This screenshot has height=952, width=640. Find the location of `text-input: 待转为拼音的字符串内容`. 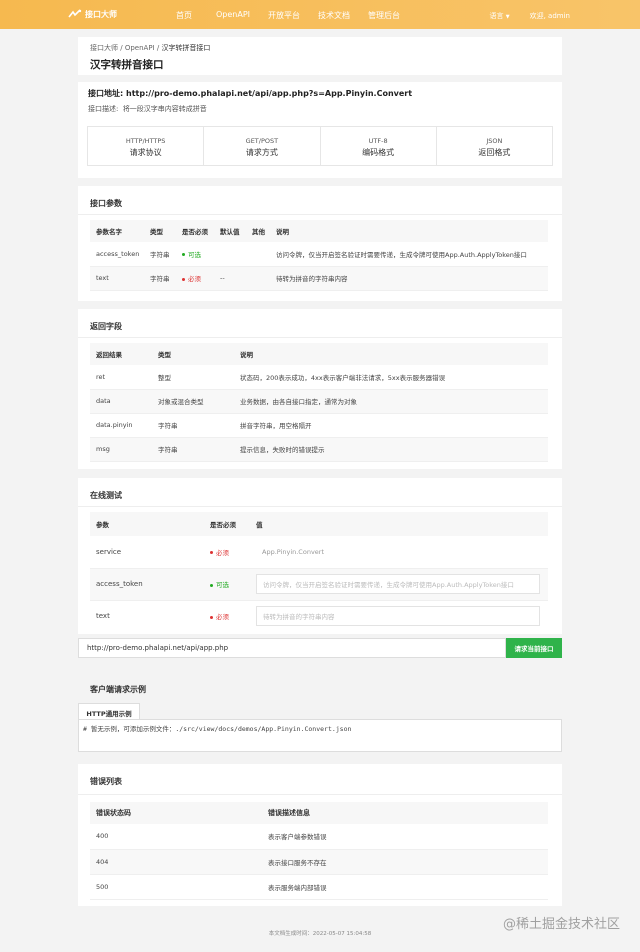

text-input: 待转为拼音的字符串内容 is located at coordinates (398, 616).